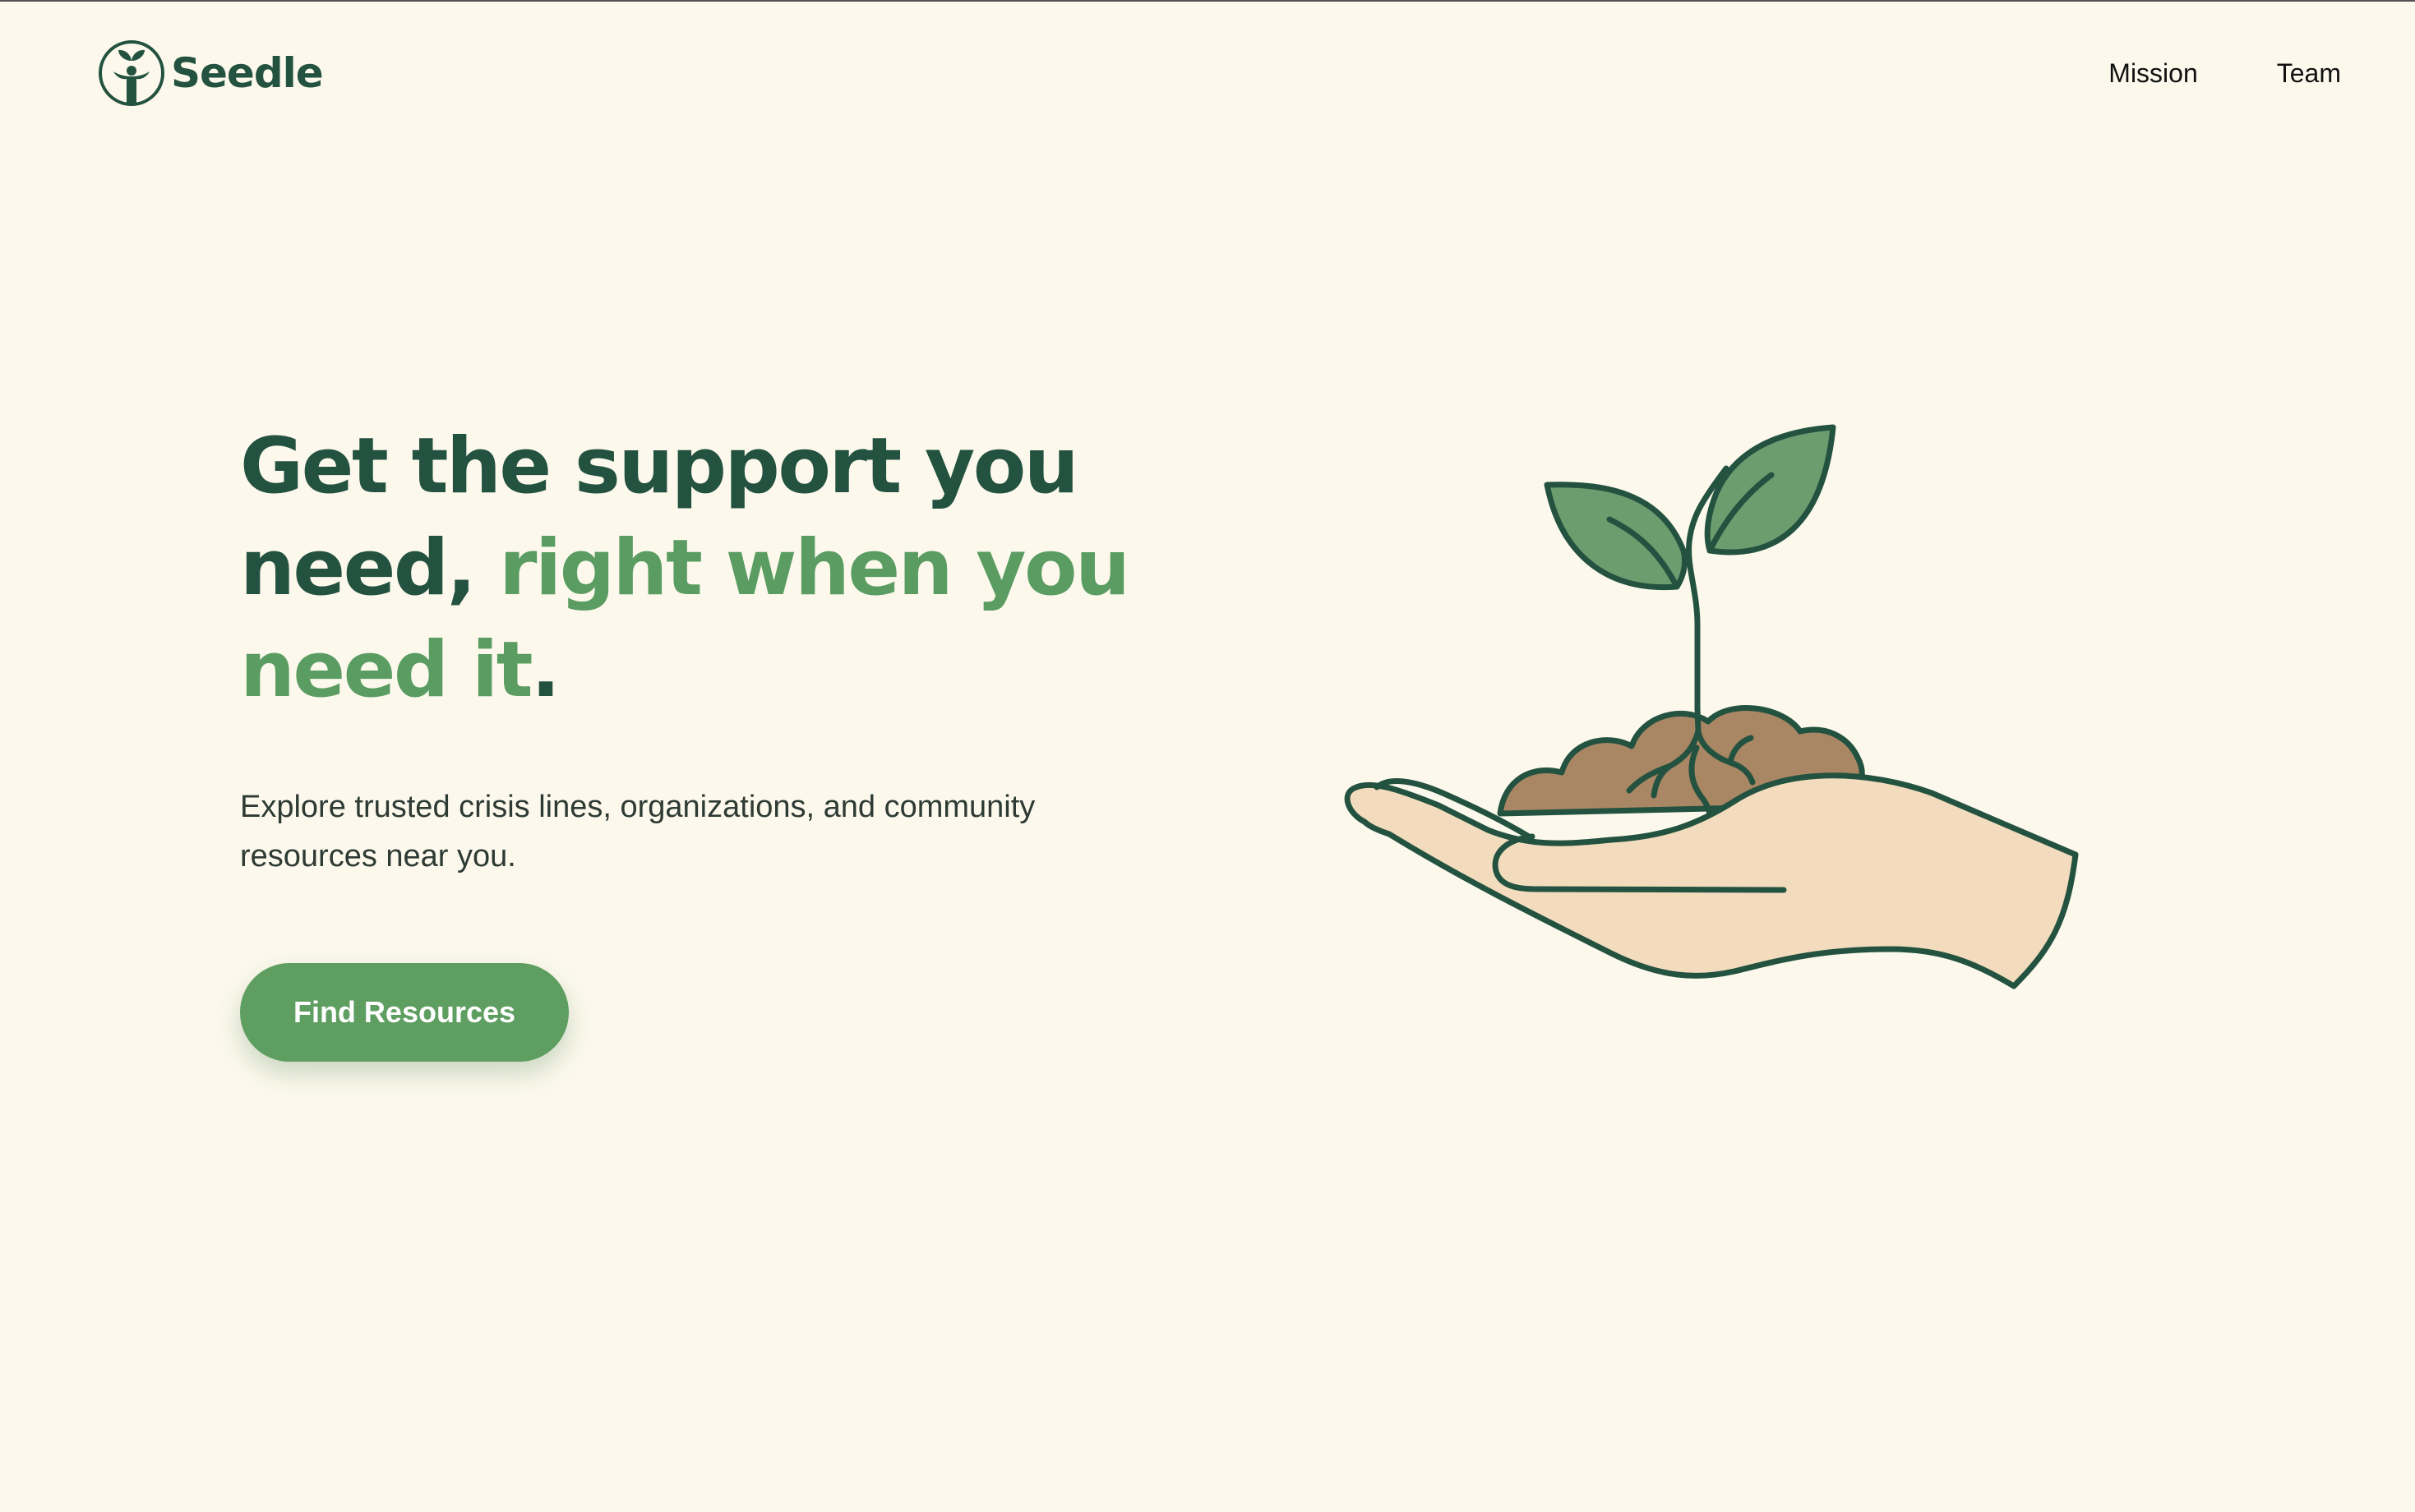 This screenshot has width=2415, height=1512. Describe the element at coordinates (2309, 73) in the screenshot. I see `nav-link-team: Team` at that location.